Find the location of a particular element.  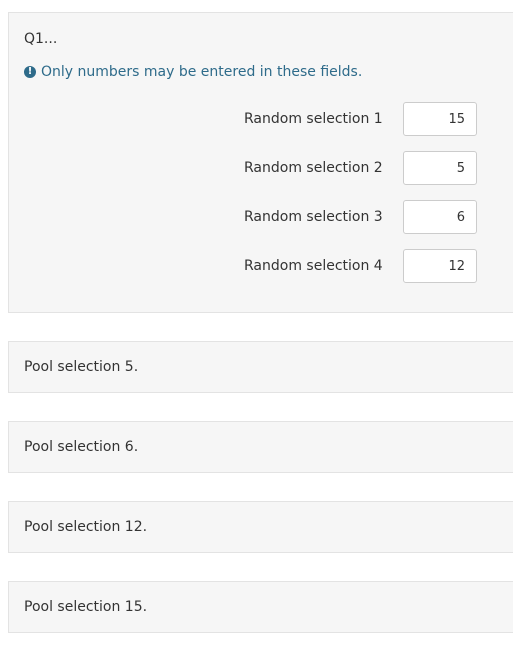

pool-selection-text: Pool selection 15. is located at coordinates (86, 607).